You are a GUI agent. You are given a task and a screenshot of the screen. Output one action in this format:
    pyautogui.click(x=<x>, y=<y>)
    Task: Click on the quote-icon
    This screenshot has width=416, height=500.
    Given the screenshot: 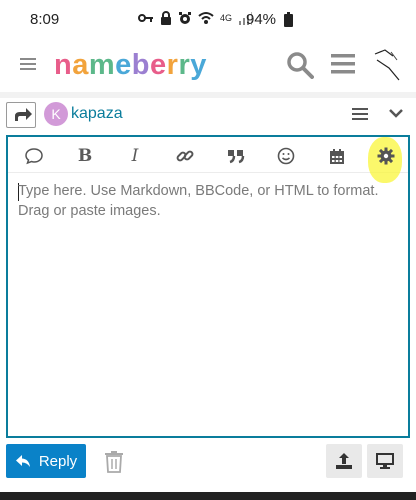 What is the action you would take?
    pyautogui.click(x=34, y=156)
    